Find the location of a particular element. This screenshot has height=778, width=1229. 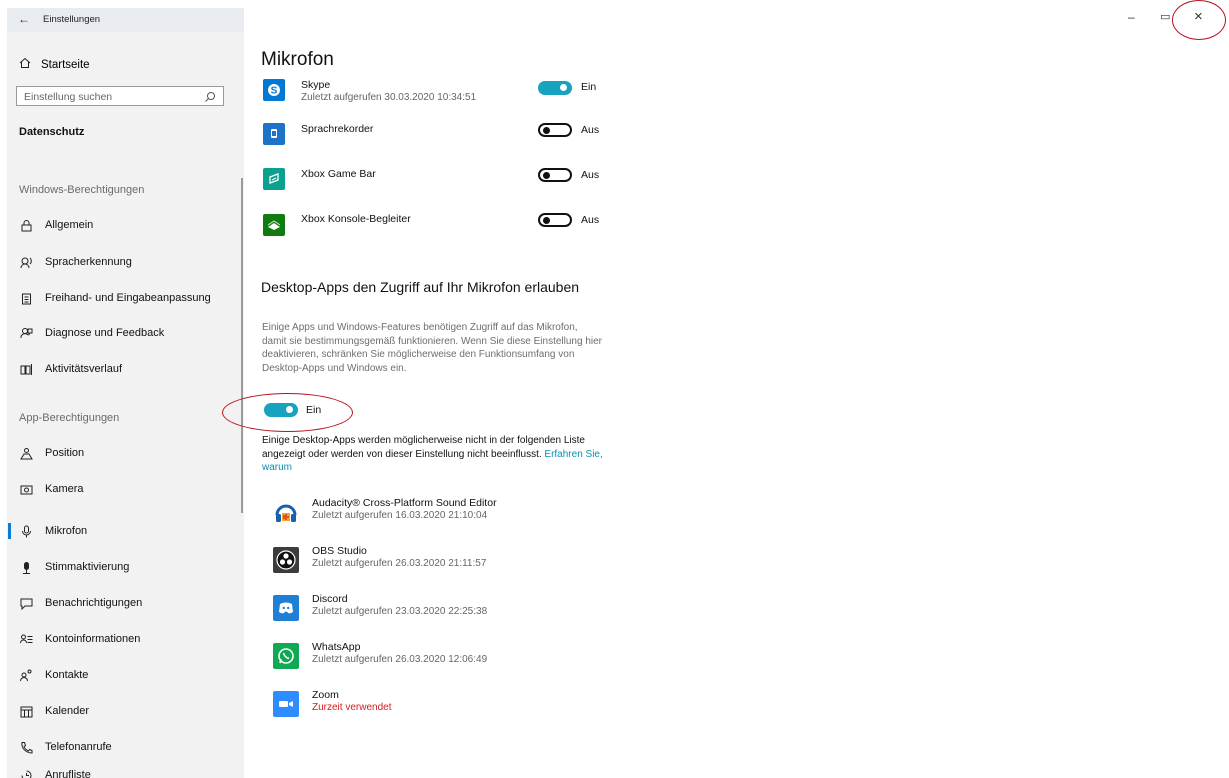

sidebar-item-freihand: Freihand- und Eingabeanpassung is located at coordinates (115, 298).